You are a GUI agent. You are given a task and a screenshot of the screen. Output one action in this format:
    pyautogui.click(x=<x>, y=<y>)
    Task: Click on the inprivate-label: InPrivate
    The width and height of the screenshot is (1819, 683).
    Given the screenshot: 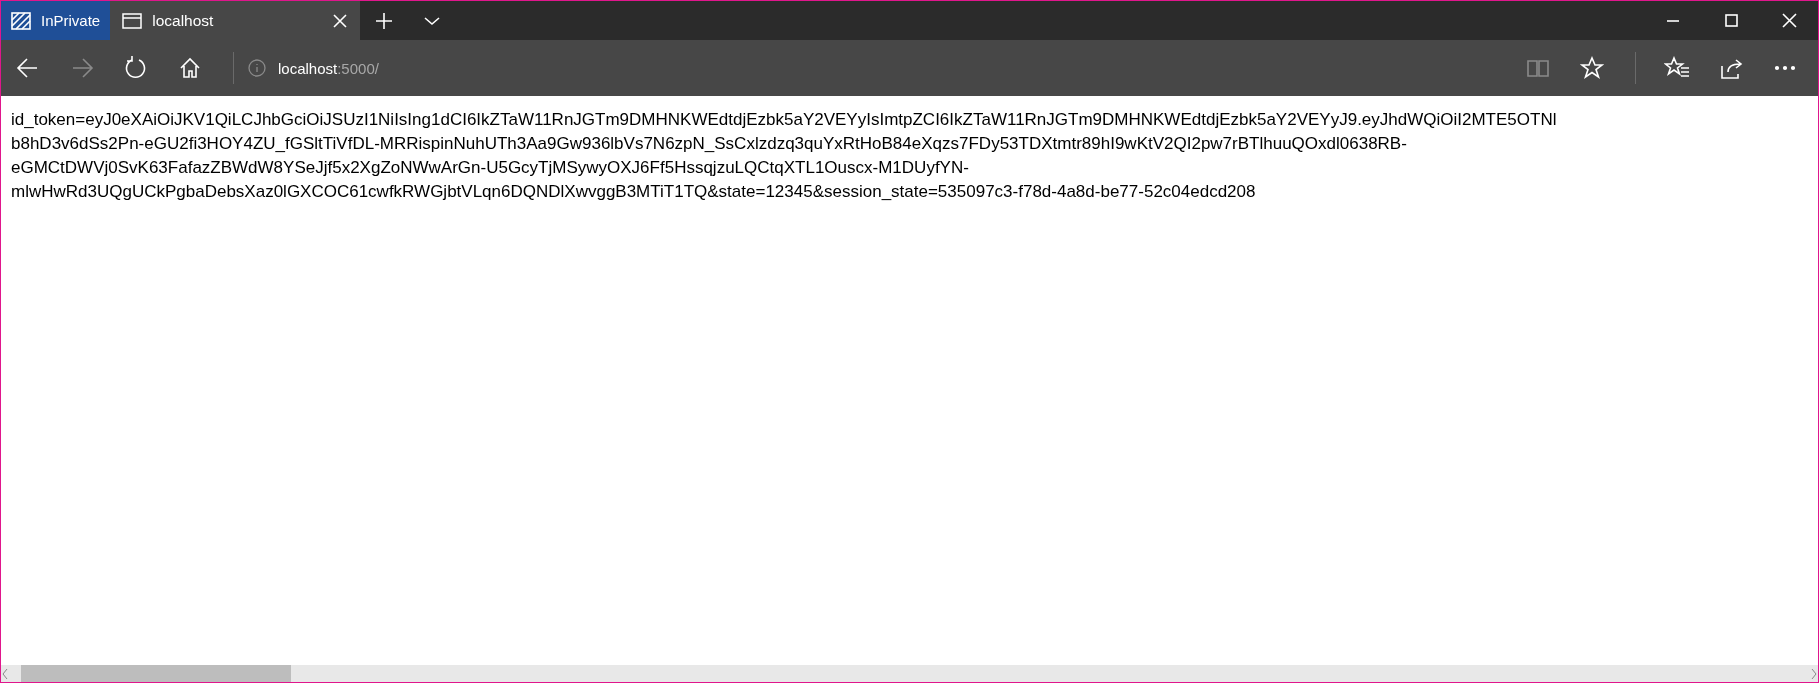 What is the action you would take?
    pyautogui.click(x=71, y=20)
    